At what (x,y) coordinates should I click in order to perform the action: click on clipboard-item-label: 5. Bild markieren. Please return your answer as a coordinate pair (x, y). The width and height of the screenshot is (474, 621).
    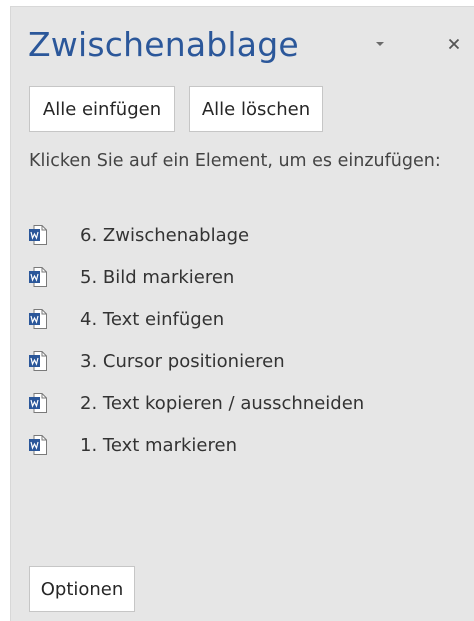
    Looking at the image, I should click on (157, 277).